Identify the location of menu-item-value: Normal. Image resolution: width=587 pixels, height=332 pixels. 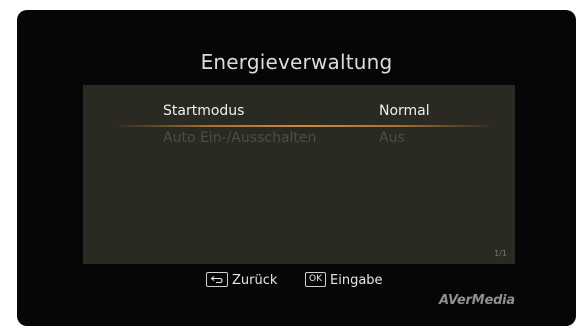
(404, 111).